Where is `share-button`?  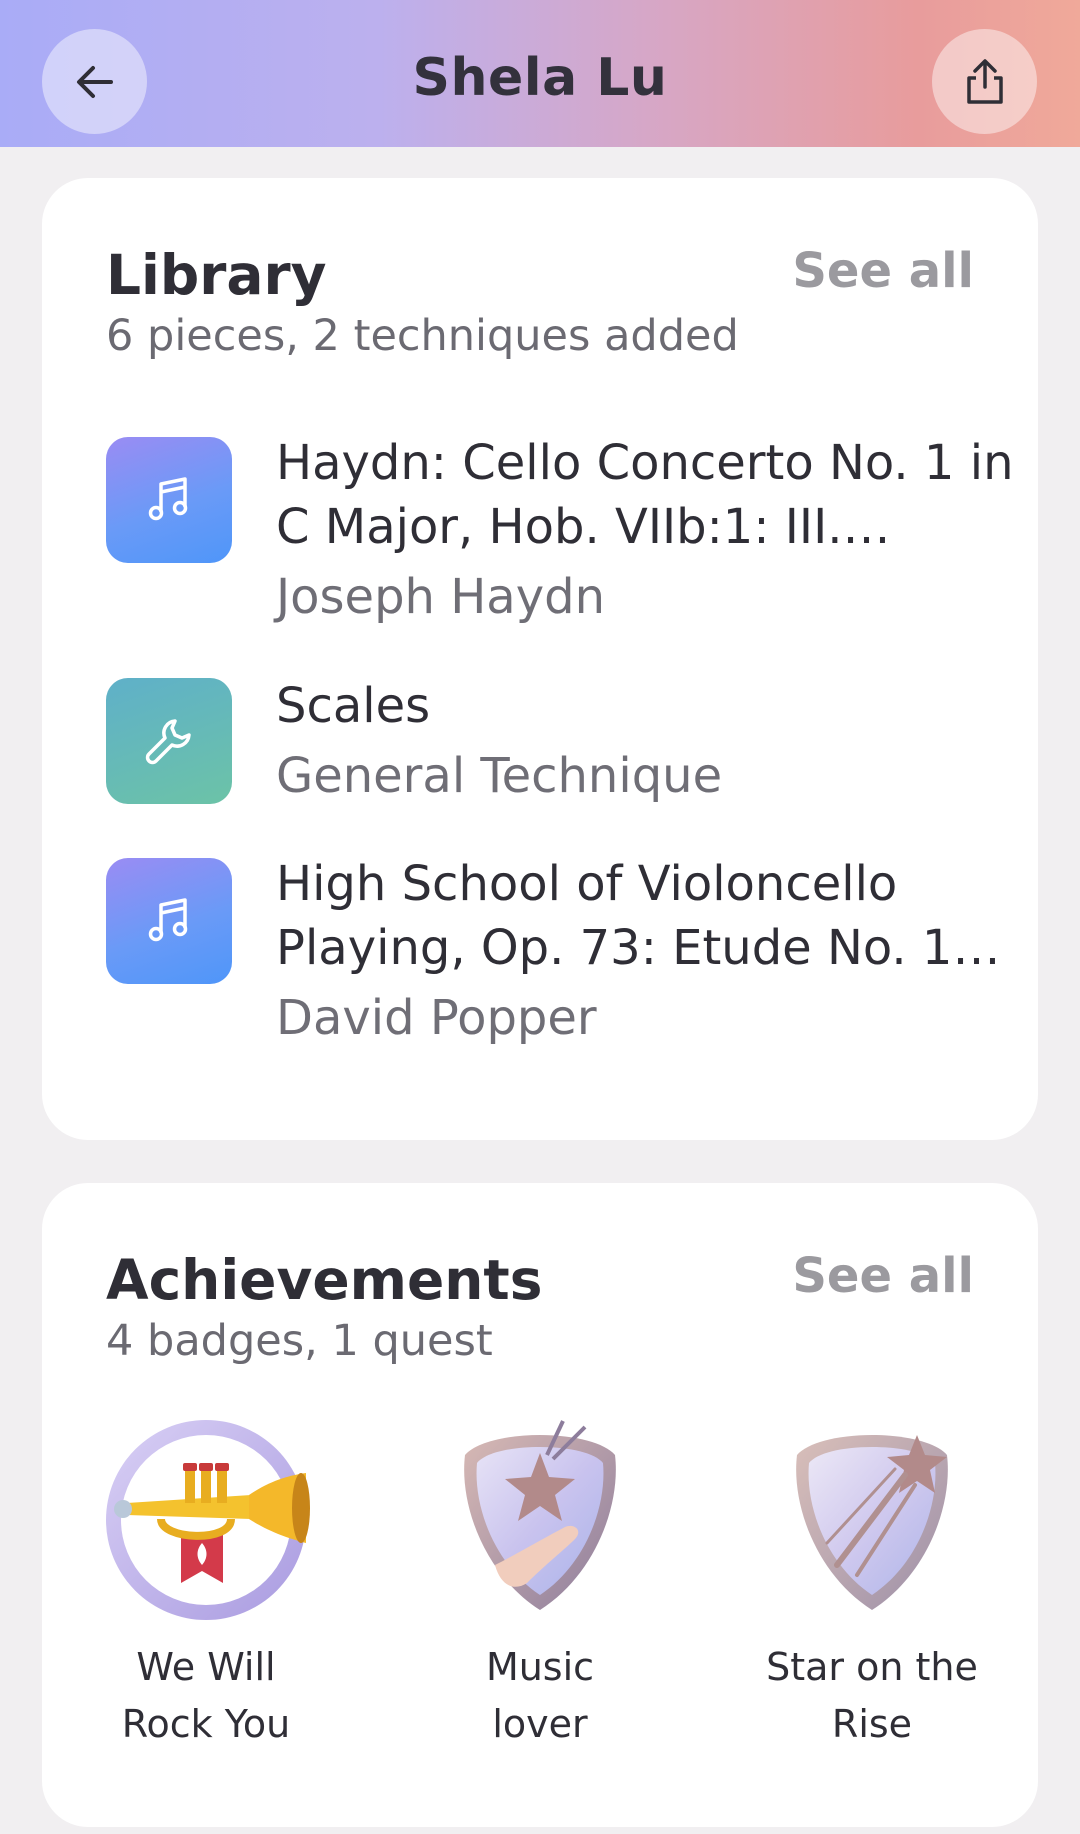 share-button is located at coordinates (984, 81).